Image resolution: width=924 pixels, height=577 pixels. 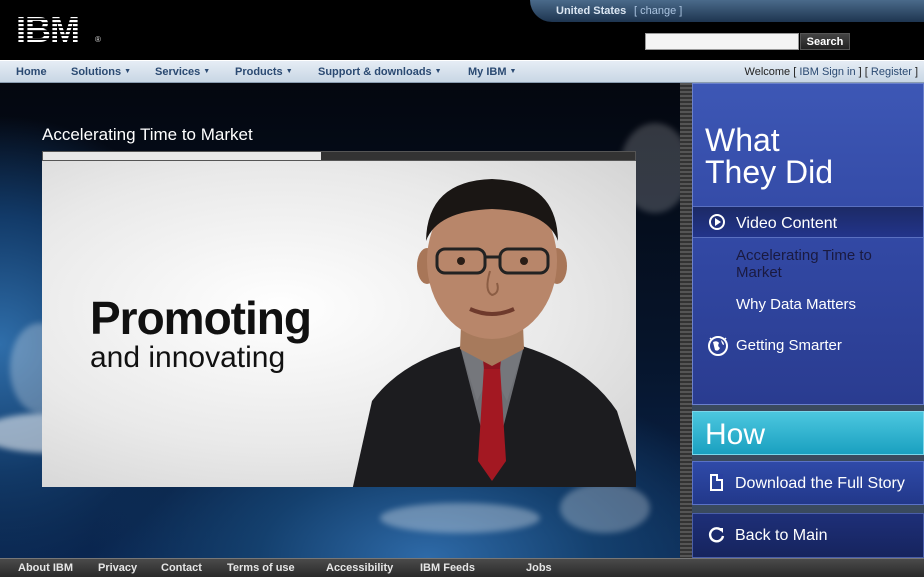 I want to click on how-title: How, so click(x=735, y=434).